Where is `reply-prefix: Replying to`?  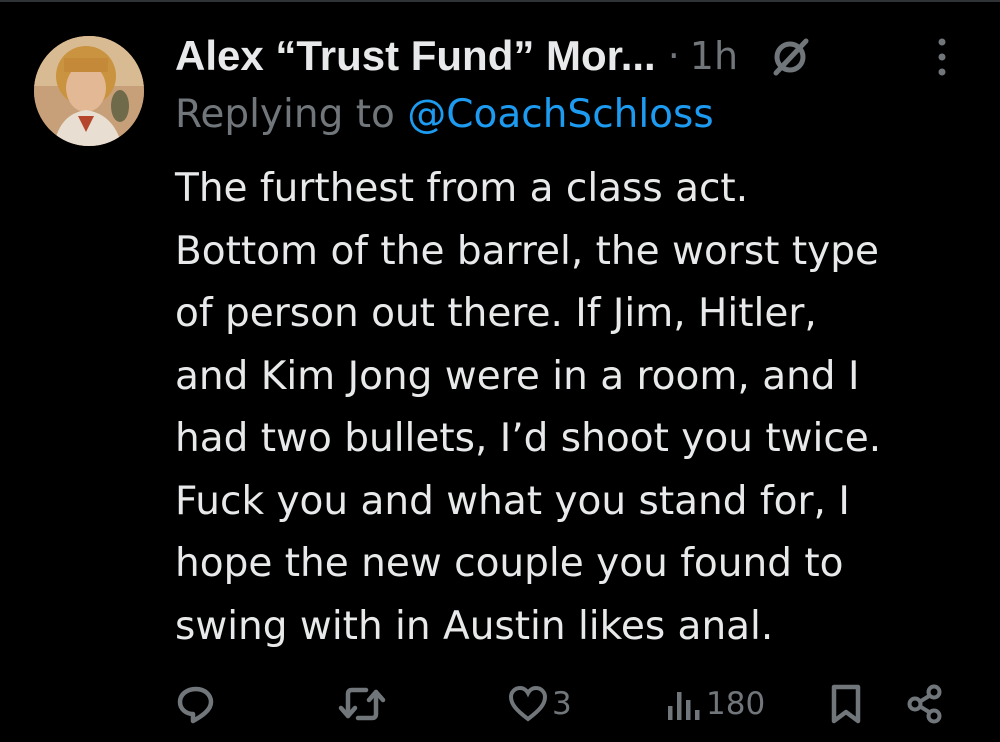 reply-prefix: Replying to is located at coordinates (291, 114).